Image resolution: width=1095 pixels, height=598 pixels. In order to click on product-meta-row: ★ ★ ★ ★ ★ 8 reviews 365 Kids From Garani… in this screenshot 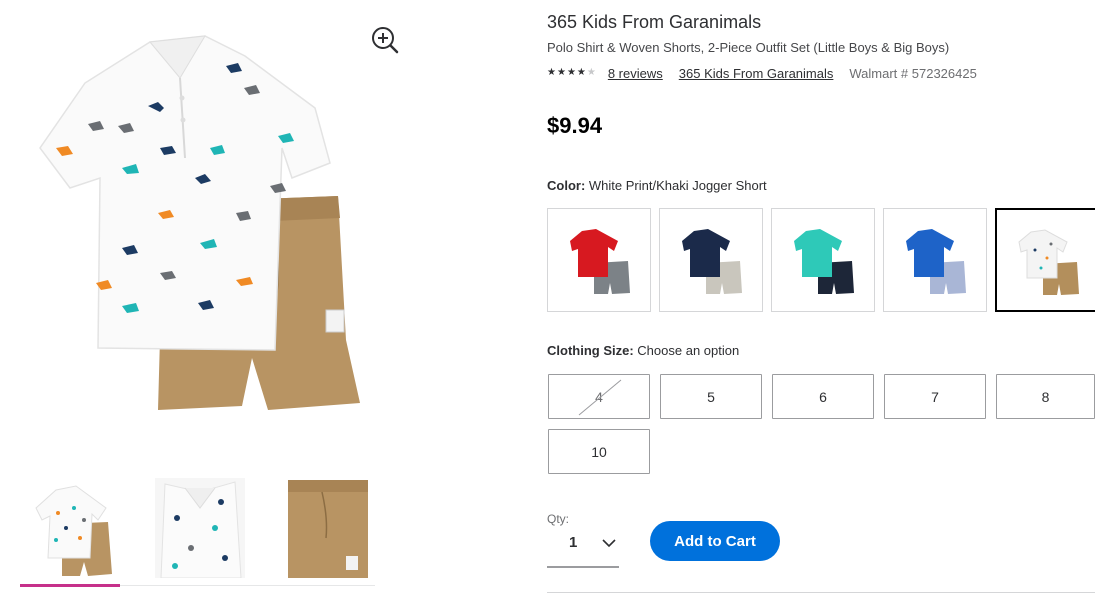, I will do `click(762, 73)`.